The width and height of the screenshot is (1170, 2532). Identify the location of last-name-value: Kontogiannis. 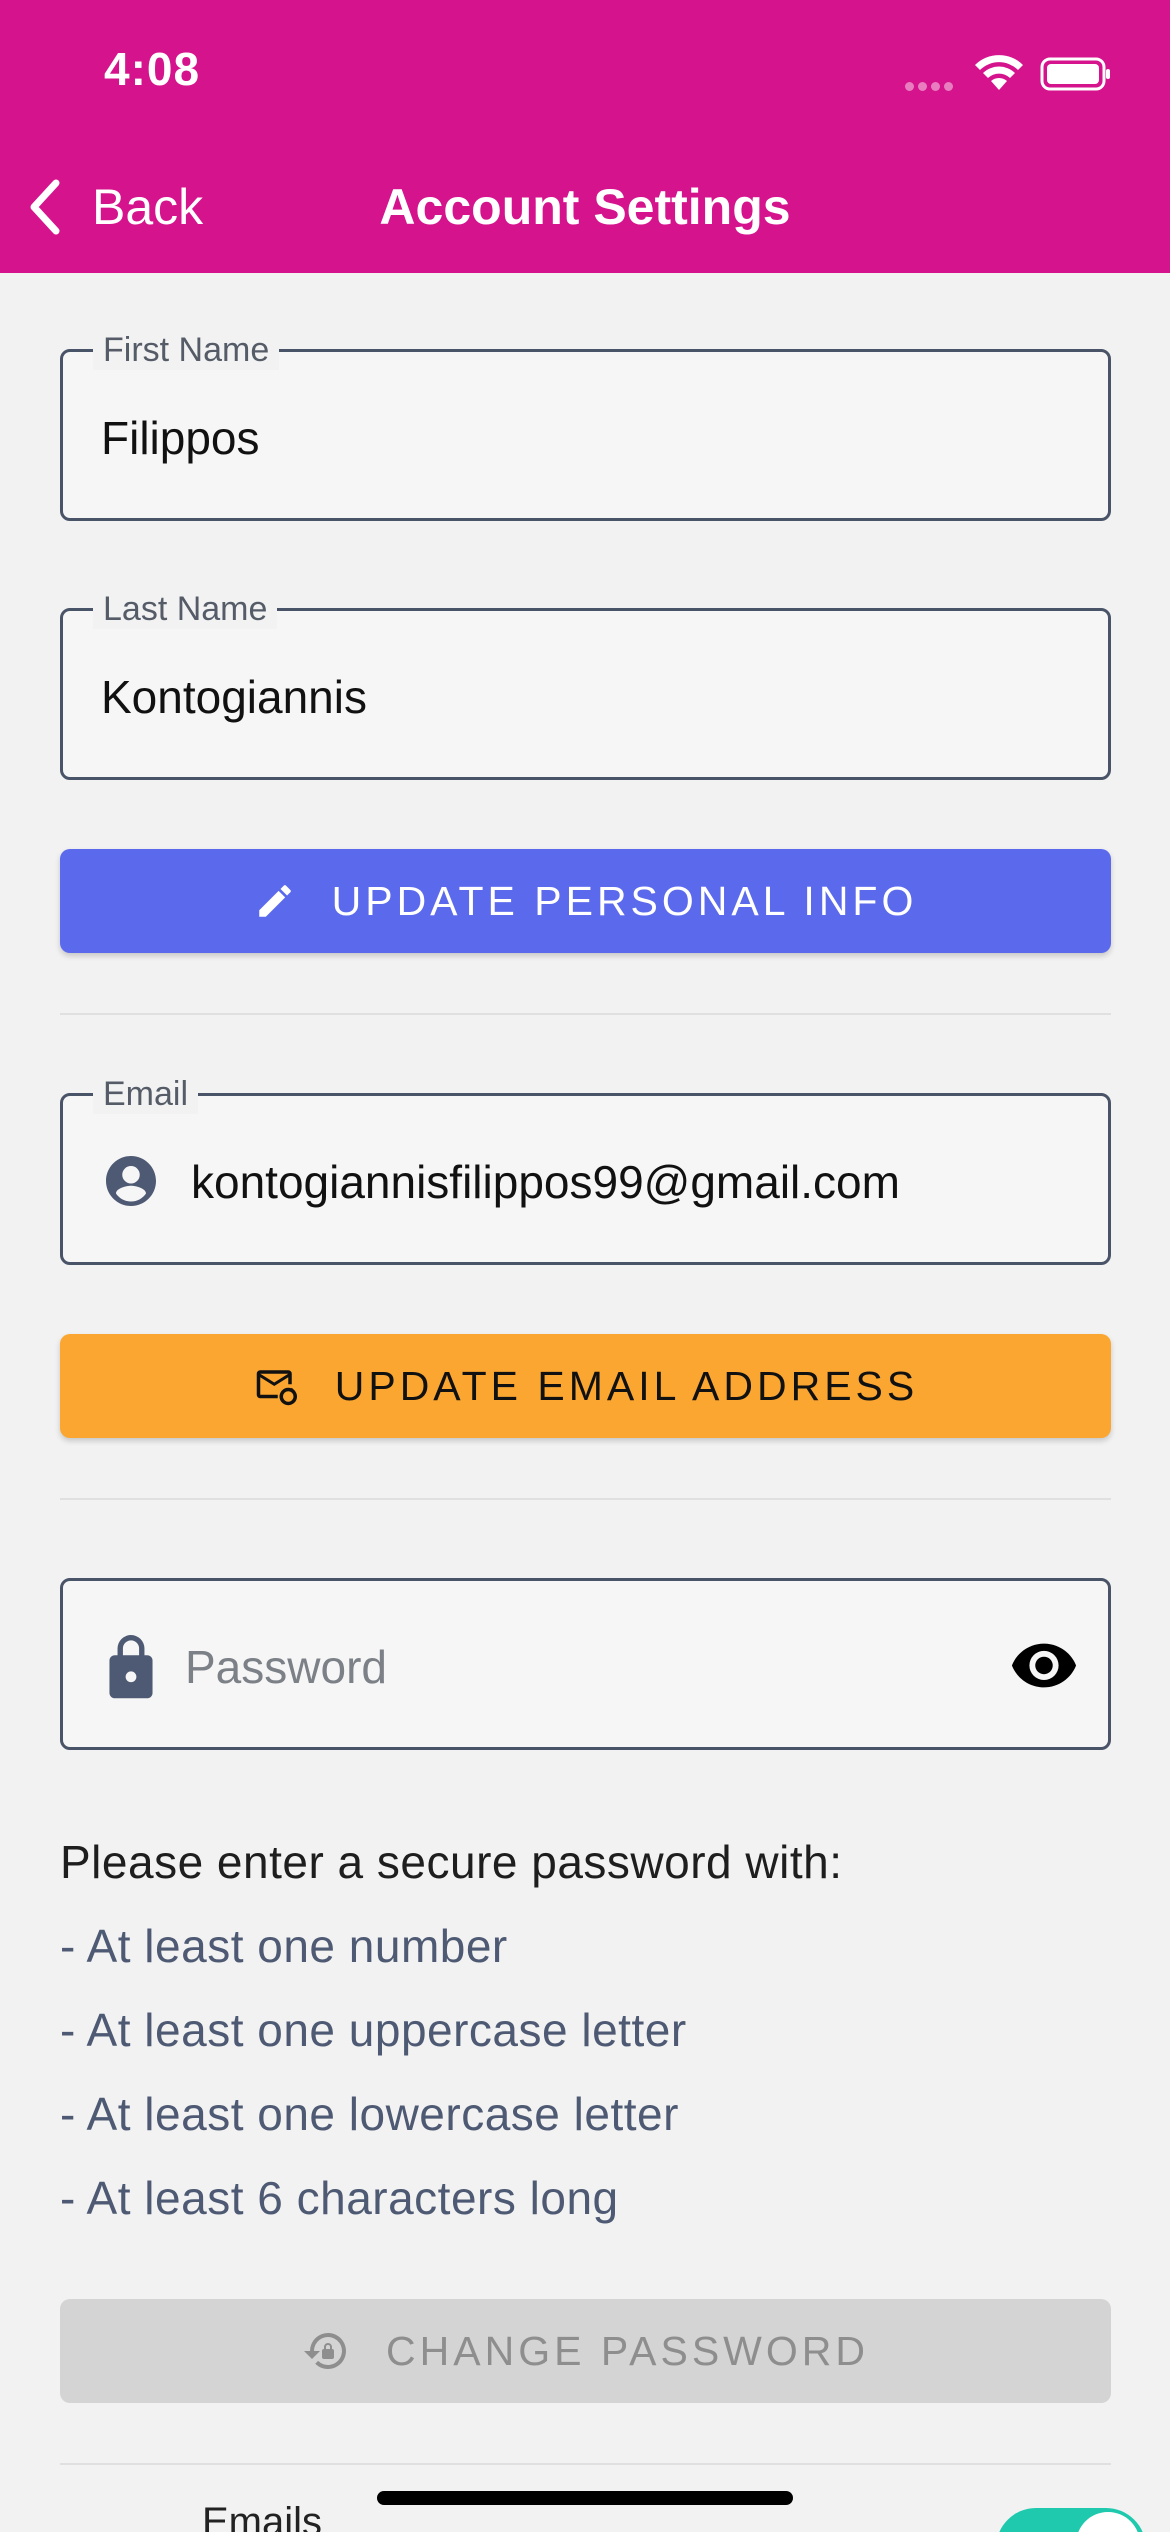
(234, 697).